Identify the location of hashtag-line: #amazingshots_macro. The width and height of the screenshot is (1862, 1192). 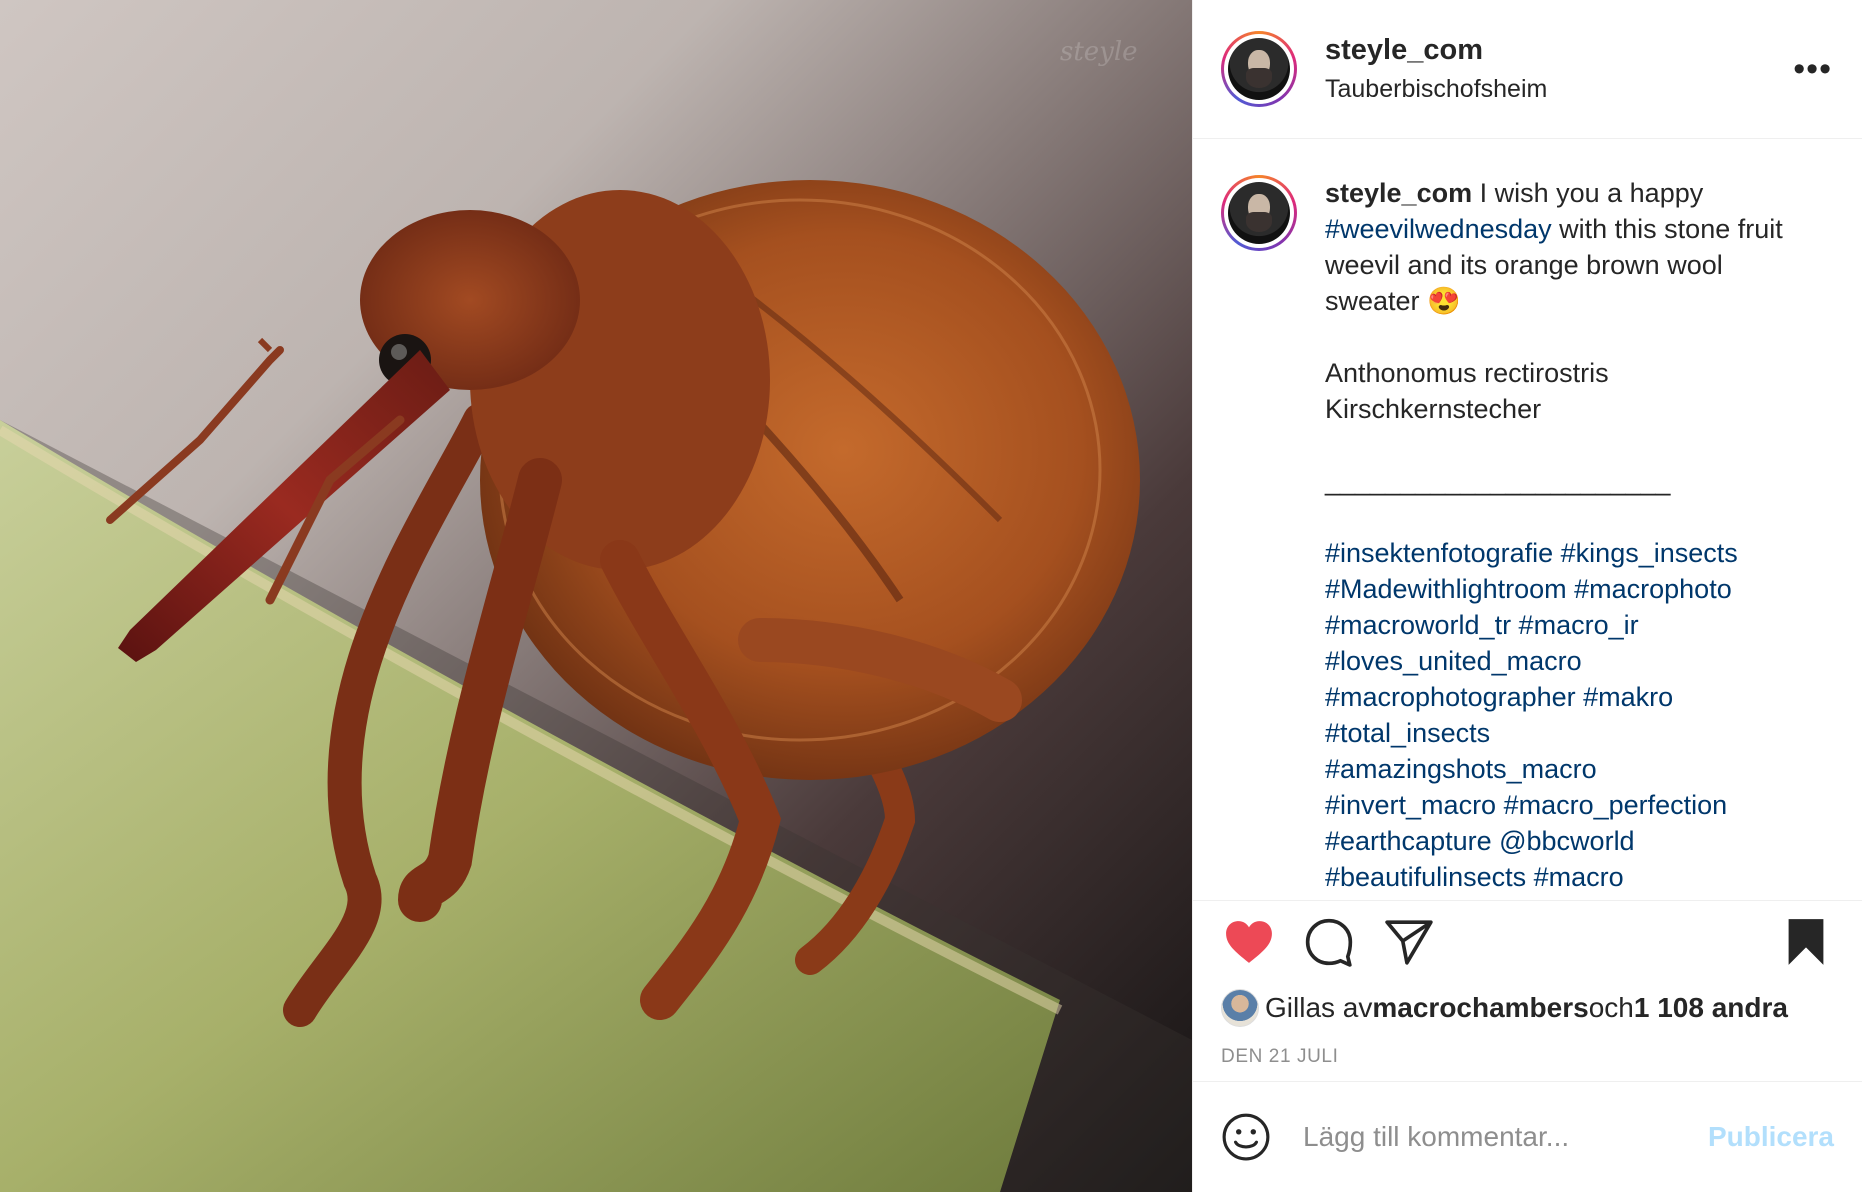
(1560, 769).